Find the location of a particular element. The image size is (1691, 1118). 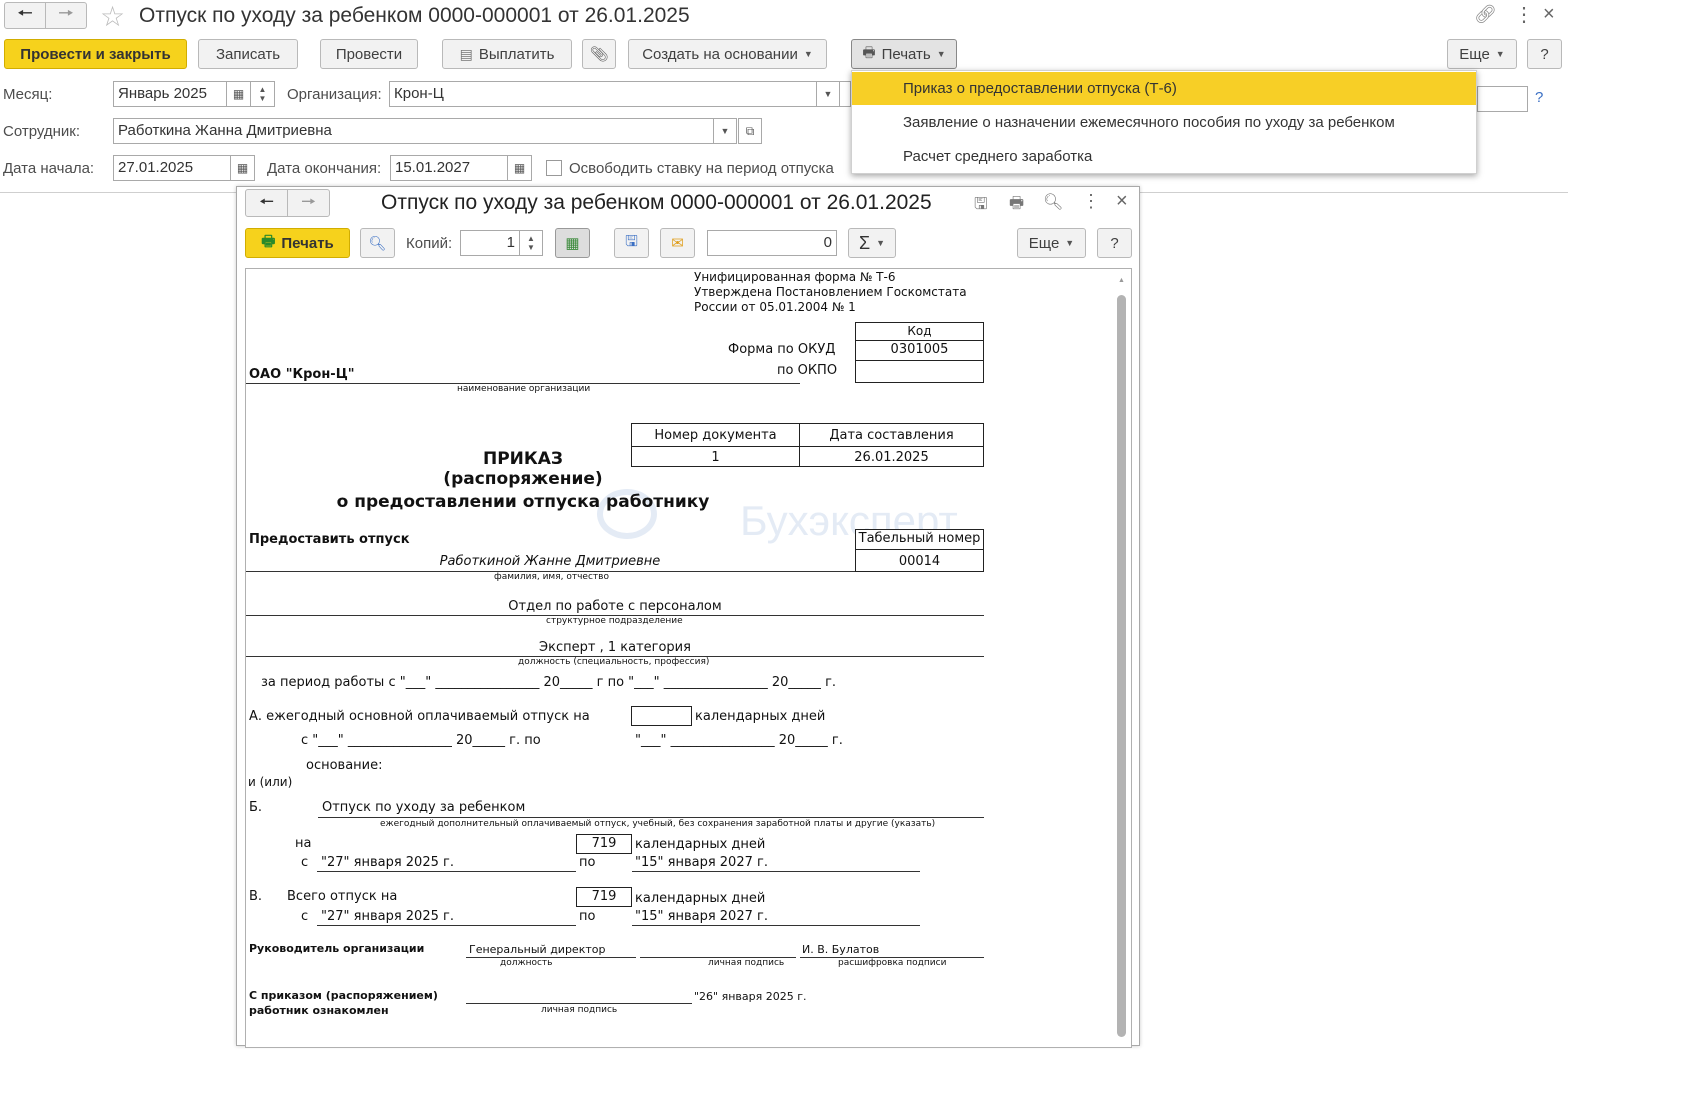

head-label: Руководитель организации is located at coordinates (337, 948).